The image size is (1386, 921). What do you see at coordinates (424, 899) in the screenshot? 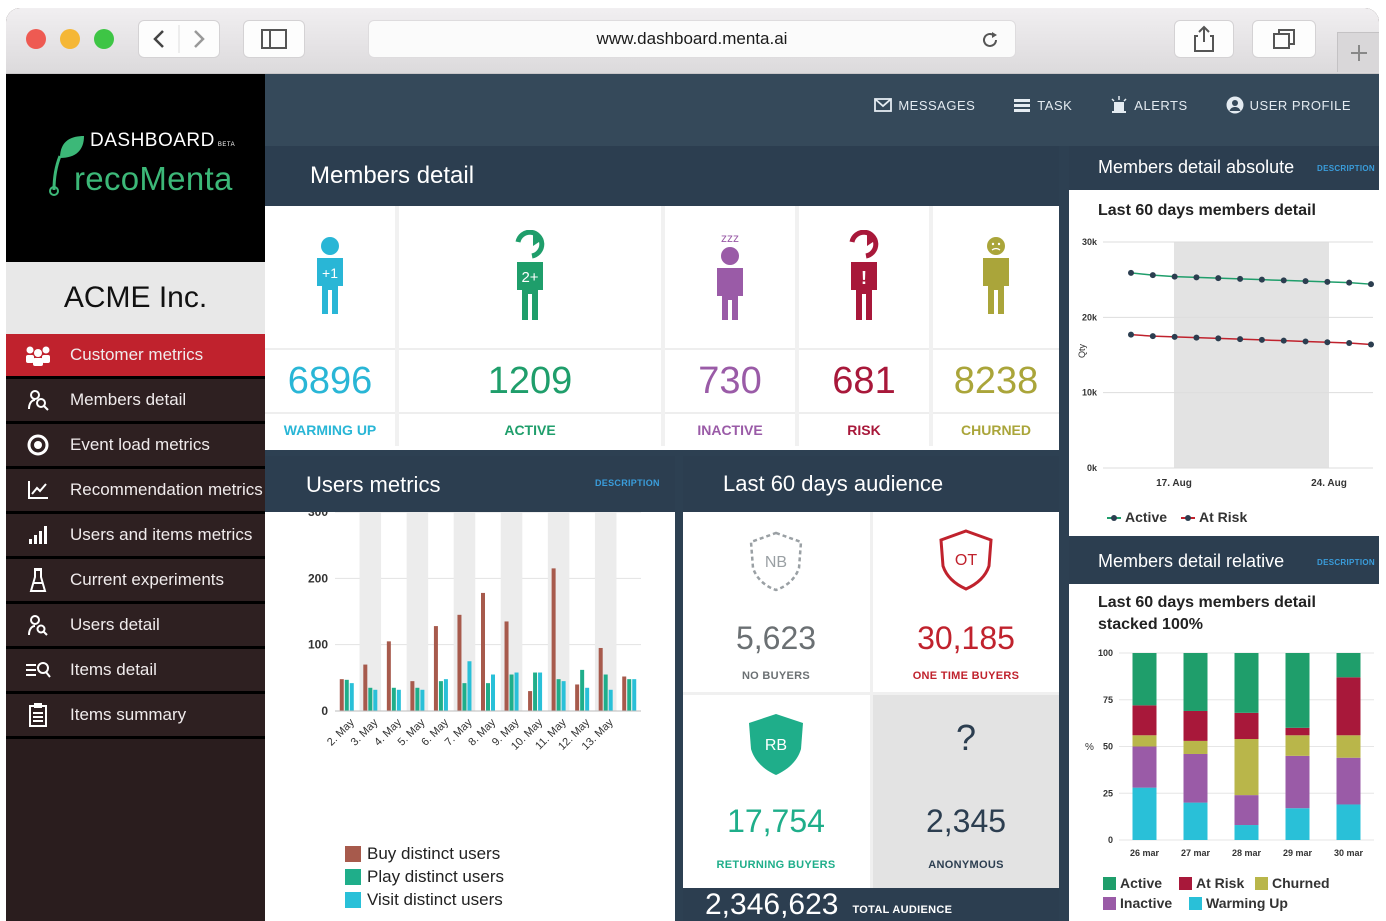
I see `legend-item: Visit distinct users` at bounding box center [424, 899].